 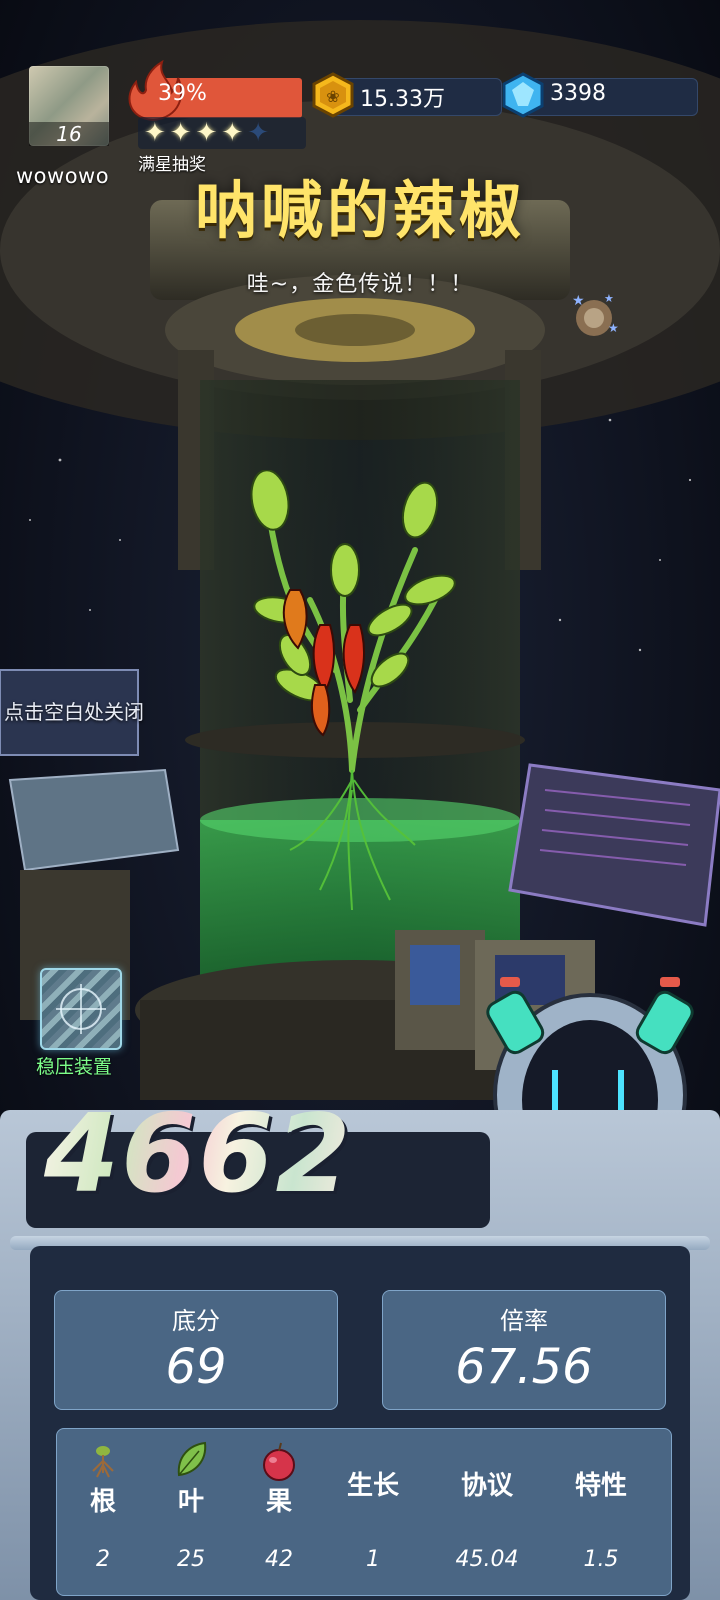 What do you see at coordinates (402, 99) in the screenshot?
I see `coin-amount: 15.33万` at bounding box center [402, 99].